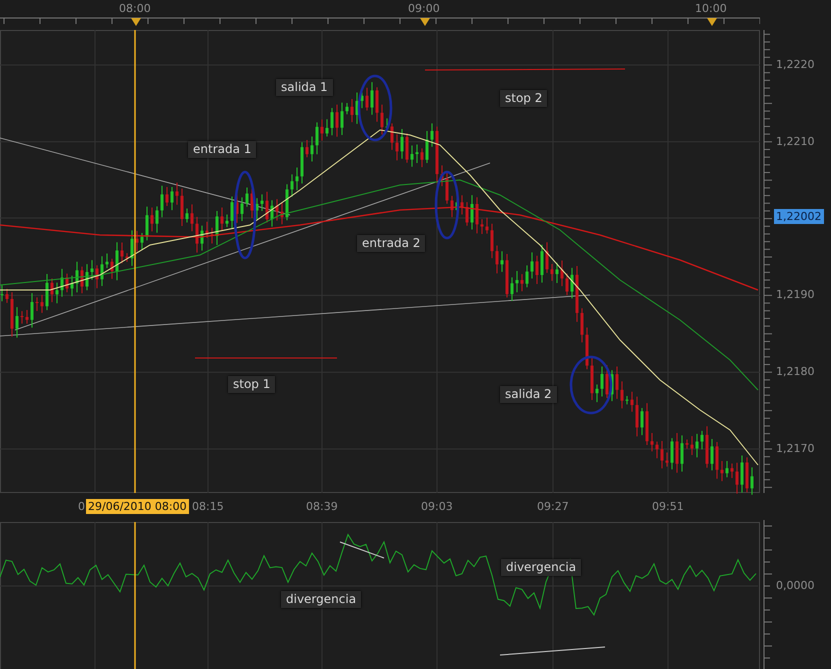 The height and width of the screenshot is (669, 831). Describe the element at coordinates (424, 8) in the screenshot. I see `time-label: 09:00` at that location.